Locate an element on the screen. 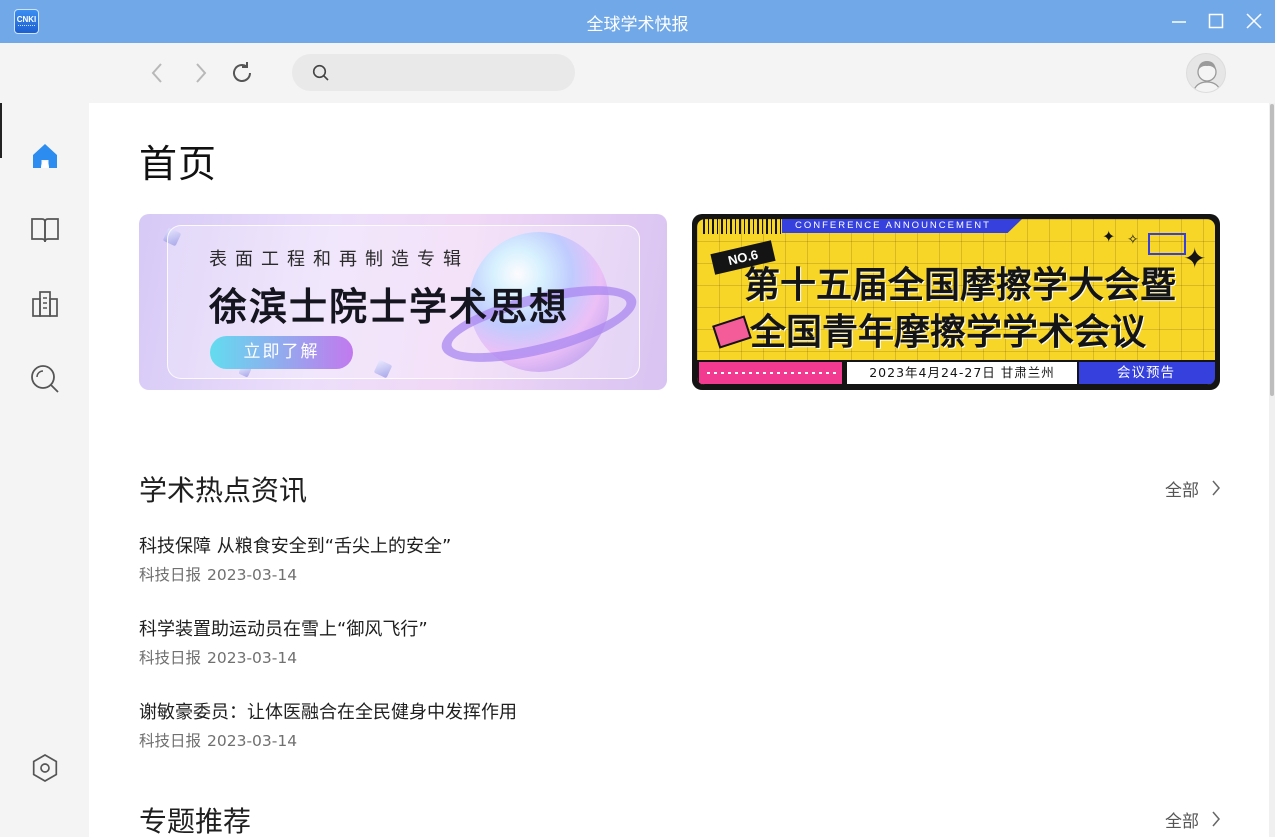 This screenshot has width=1275, height=837. conference-date-location: 2023年4月24-27日 甘肃兰州 is located at coordinates (962, 373).